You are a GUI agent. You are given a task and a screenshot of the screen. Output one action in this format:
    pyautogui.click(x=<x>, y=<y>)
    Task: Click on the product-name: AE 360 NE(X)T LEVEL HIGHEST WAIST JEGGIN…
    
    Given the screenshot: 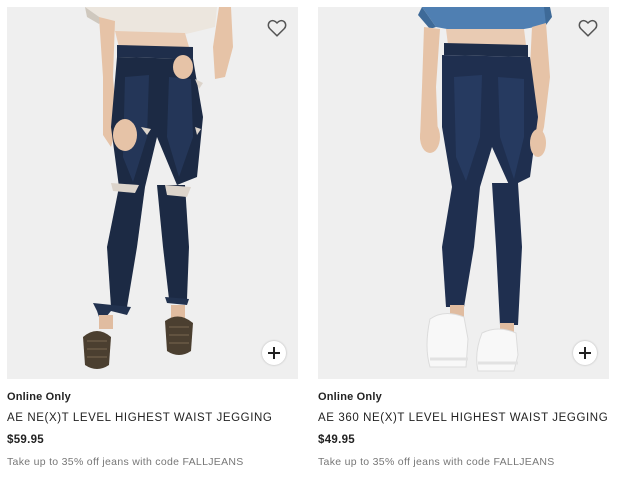 What is the action you would take?
    pyautogui.click(x=463, y=418)
    